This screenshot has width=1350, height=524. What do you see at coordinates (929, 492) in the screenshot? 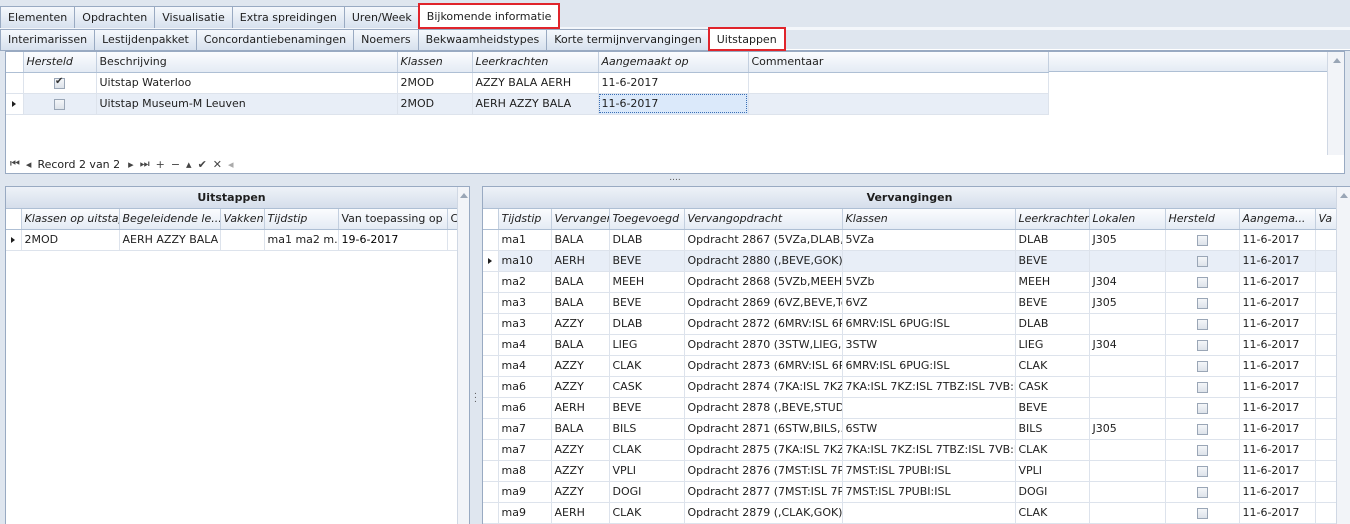
I see `klassen-cell: 7MST:ISL 7PUBI:ISL` at bounding box center [929, 492].